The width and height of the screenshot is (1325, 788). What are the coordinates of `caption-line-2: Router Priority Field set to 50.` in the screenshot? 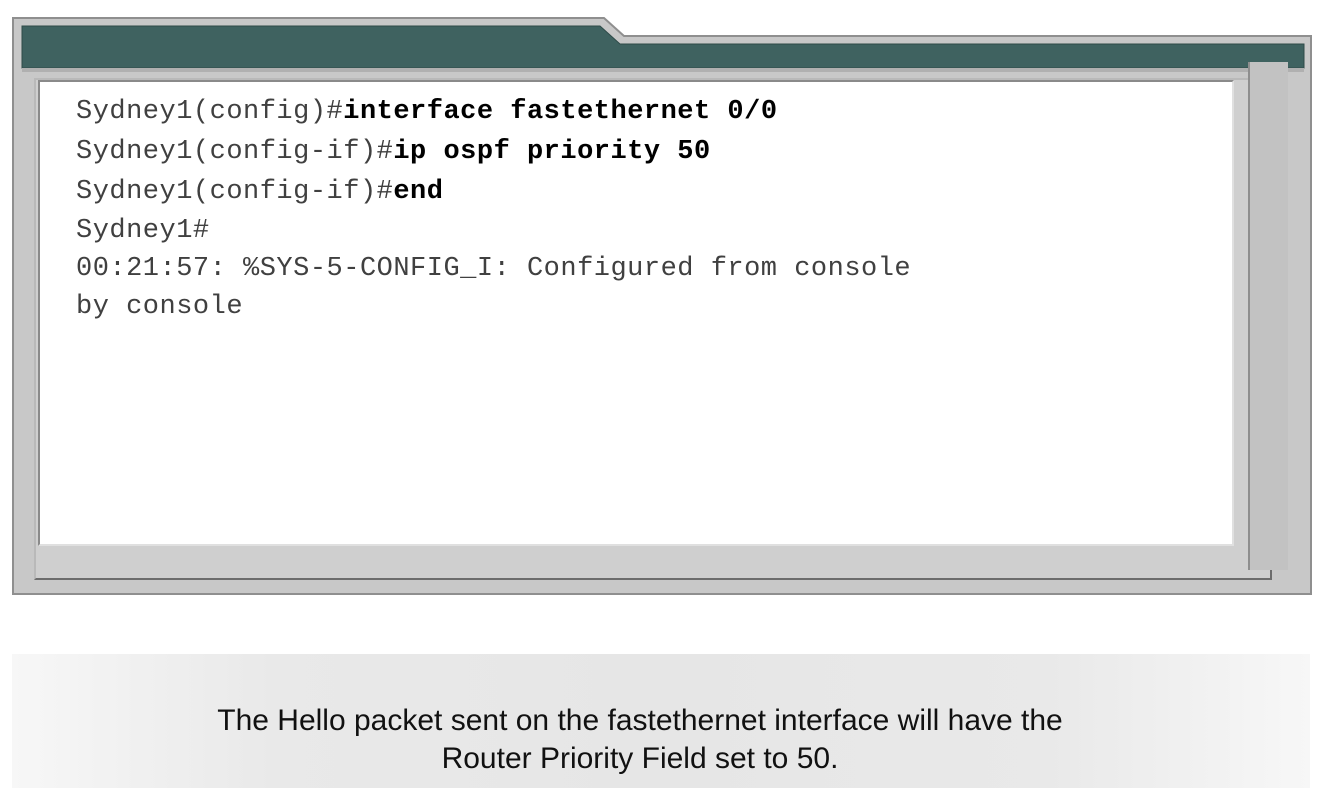 It's located at (640, 758).